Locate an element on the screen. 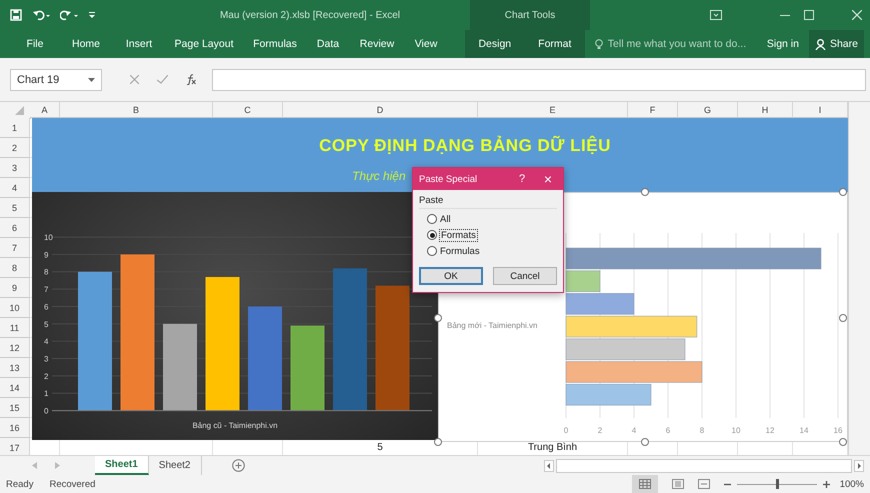 Image resolution: width=870 pixels, height=493 pixels. scroll-left-icon is located at coordinates (549, 466).